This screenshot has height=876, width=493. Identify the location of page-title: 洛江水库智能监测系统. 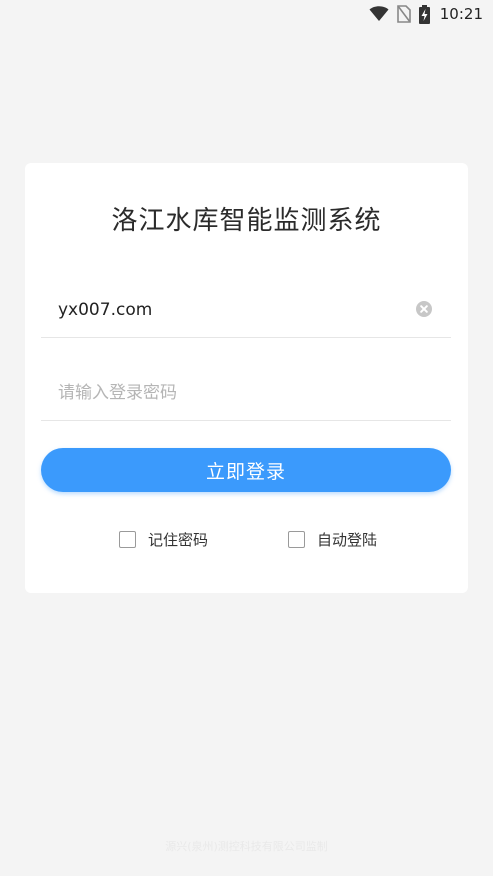
(246, 221).